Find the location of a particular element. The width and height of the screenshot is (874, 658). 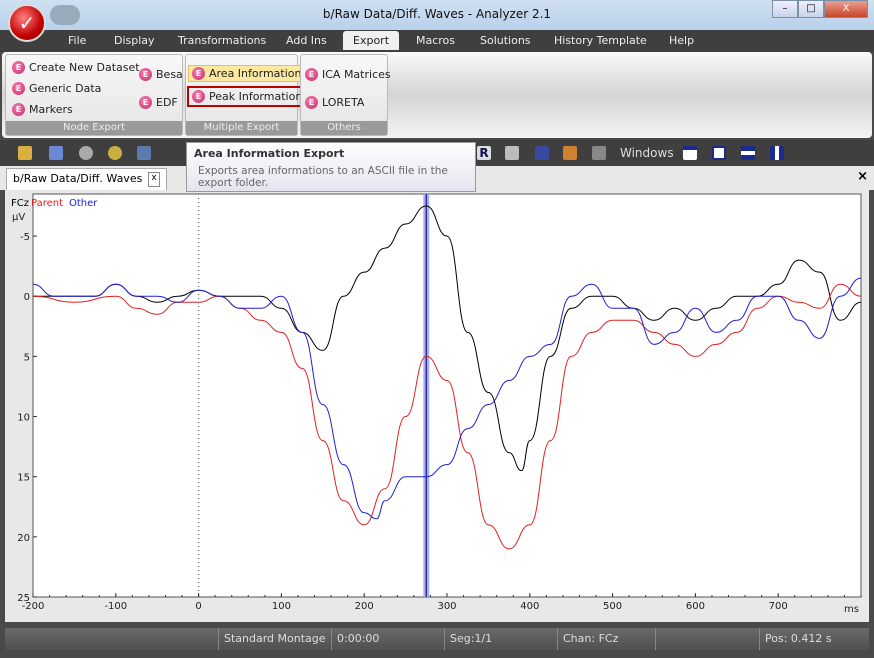

y-tick-label: 10 is located at coordinates (23, 418).